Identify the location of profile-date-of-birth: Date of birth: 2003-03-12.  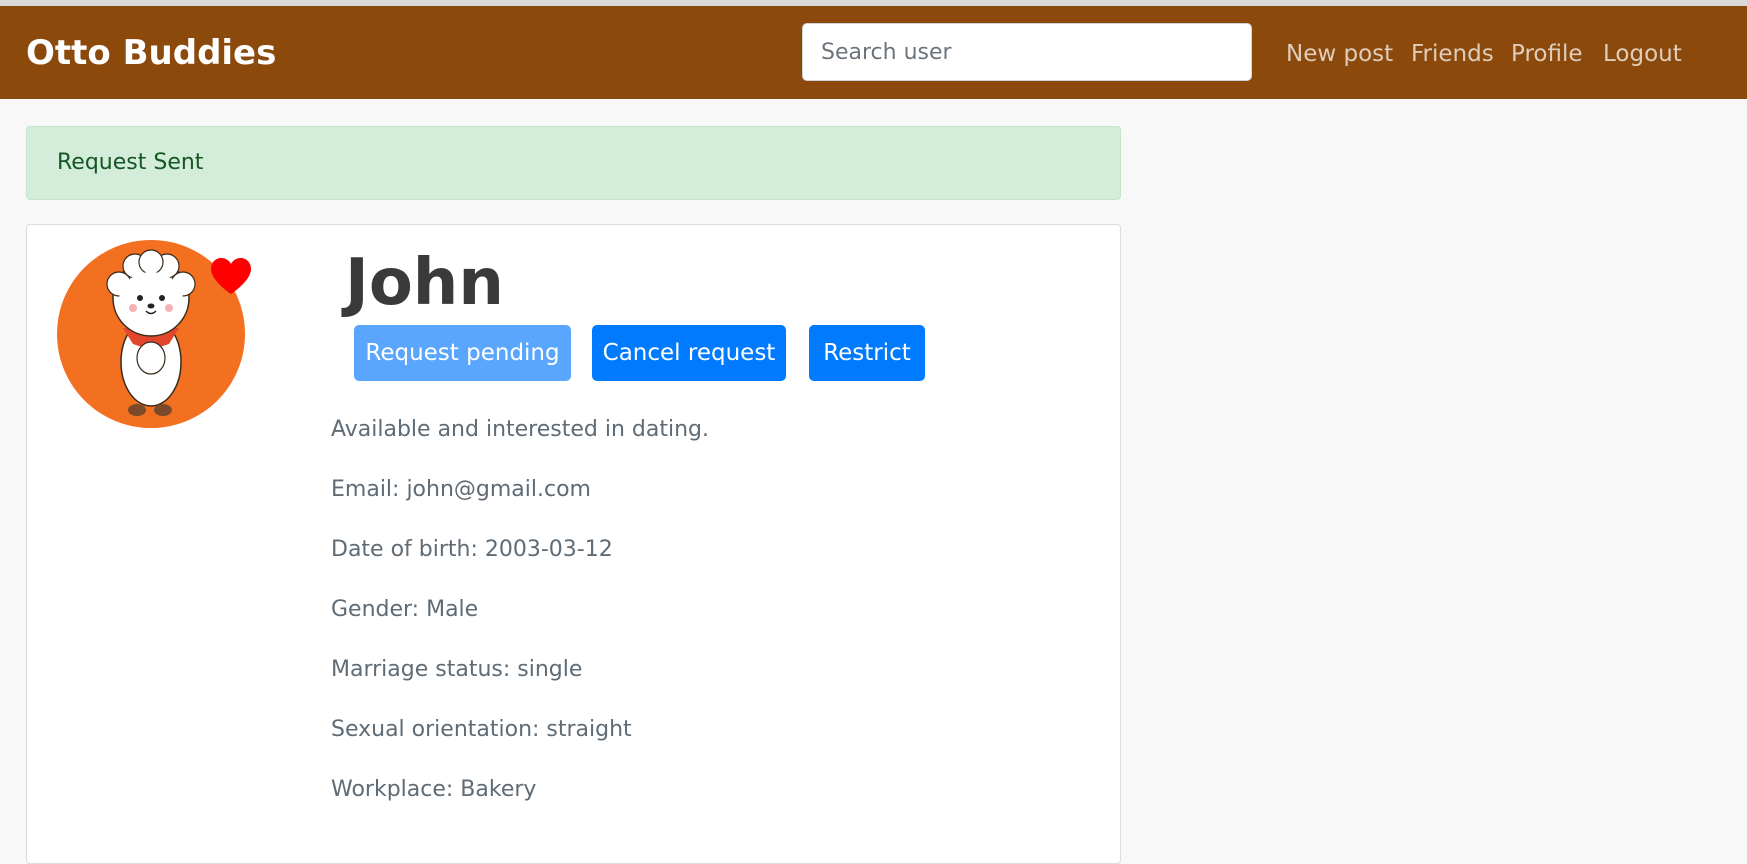
(472, 549).